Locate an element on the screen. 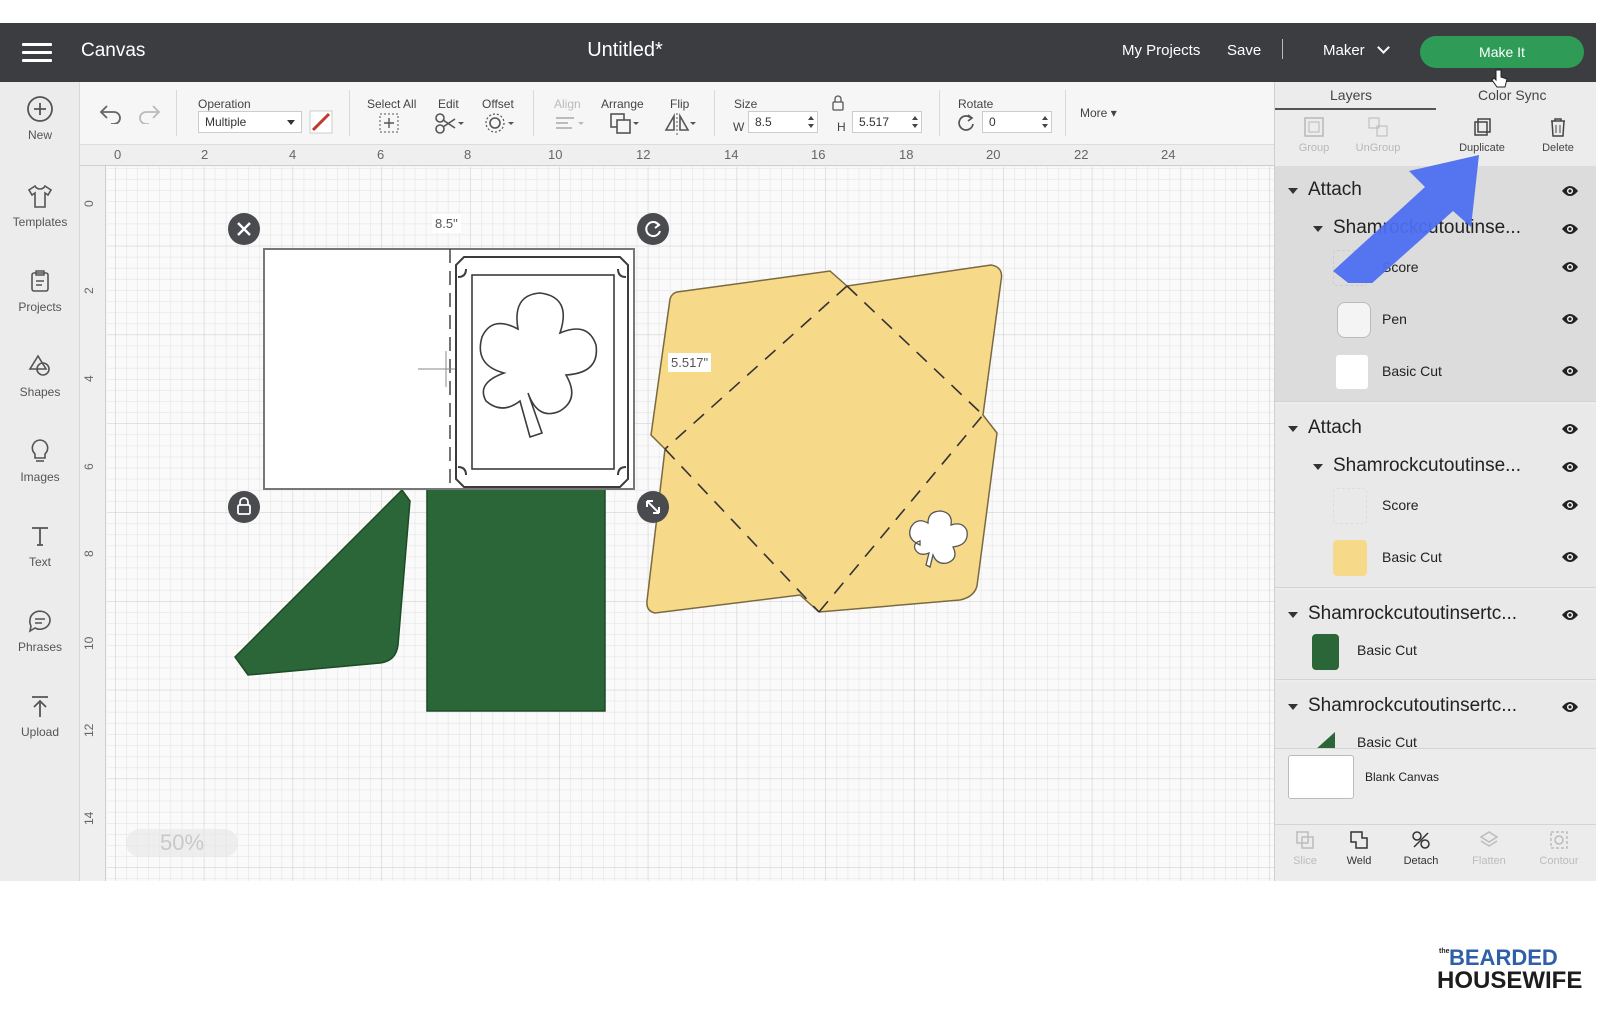 The width and height of the screenshot is (1600, 1017). group-button: Group is located at coordinates (1314, 138).